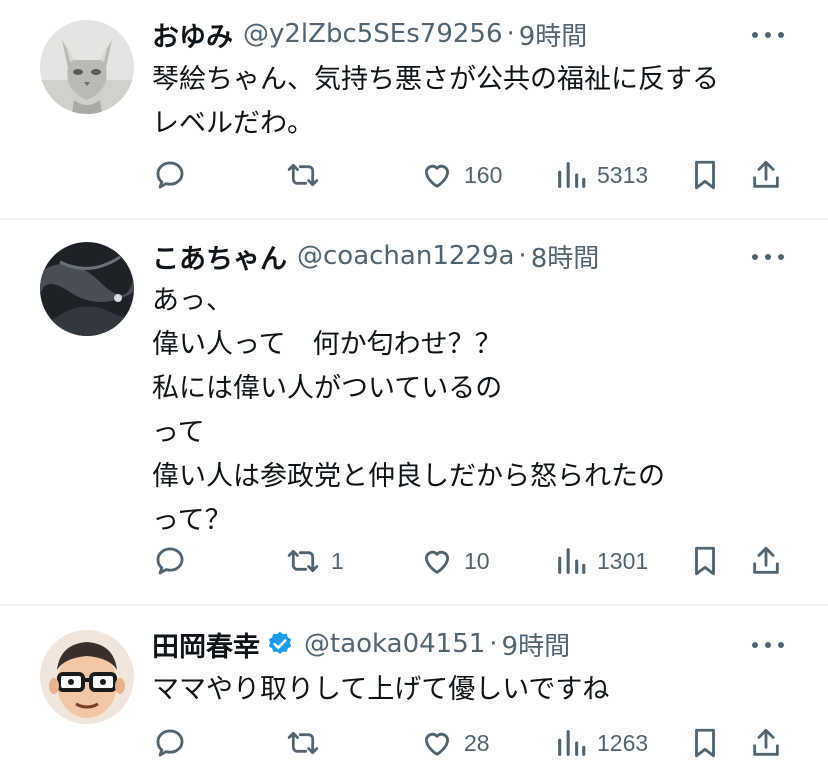  Describe the element at coordinates (477, 742) in the screenshot. I see `like-count: 28` at that location.